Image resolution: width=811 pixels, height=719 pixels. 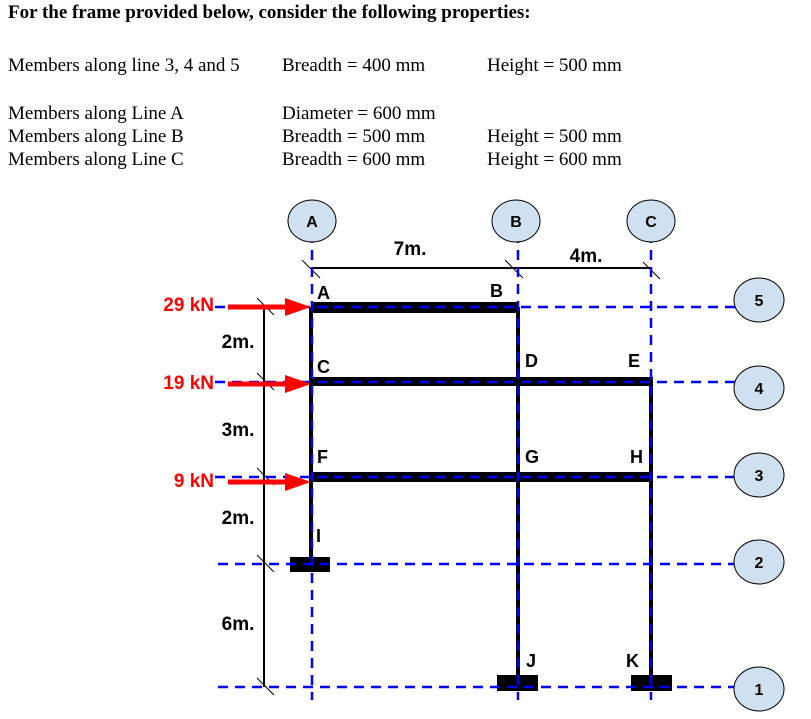 I want to click on grid-label-1: 1, so click(x=759, y=690).